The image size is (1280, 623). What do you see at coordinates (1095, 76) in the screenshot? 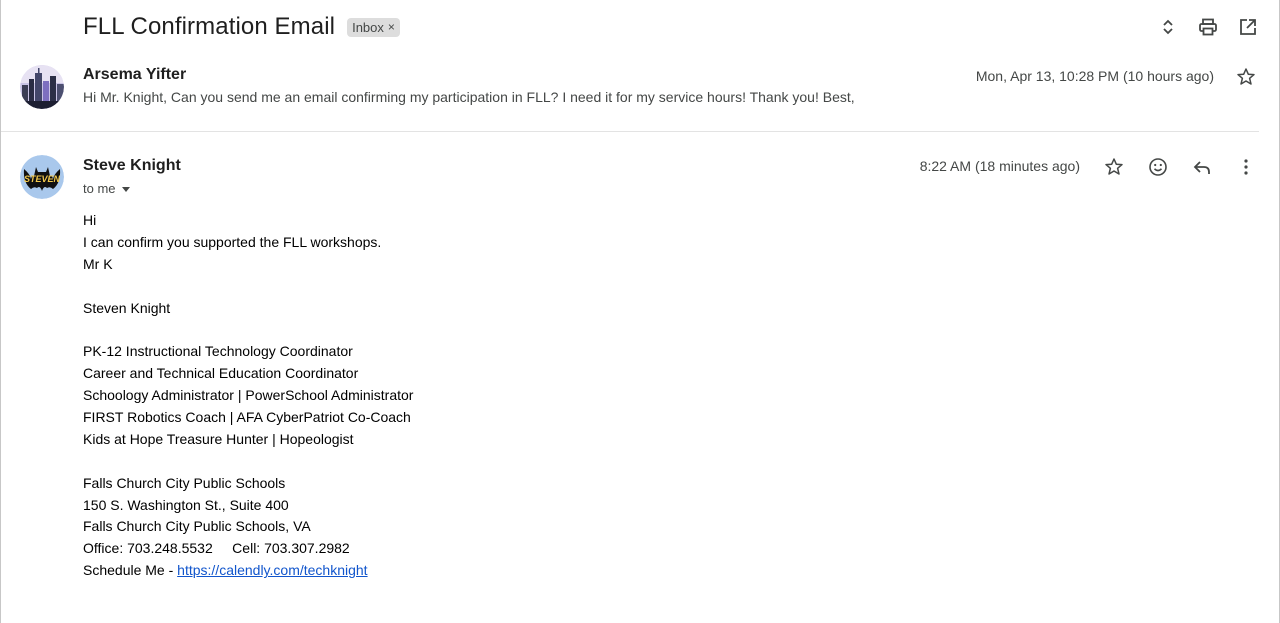
I see `message-date: Mon, Apr 13, 10:28 PM (10 hours ago)` at bounding box center [1095, 76].